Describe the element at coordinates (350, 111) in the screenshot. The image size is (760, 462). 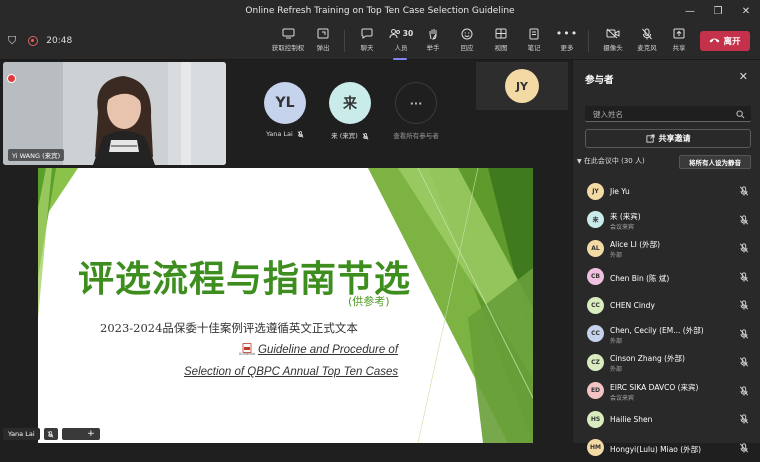
I see `avatar-tile-guest: 来 来 (来宾)` at that location.